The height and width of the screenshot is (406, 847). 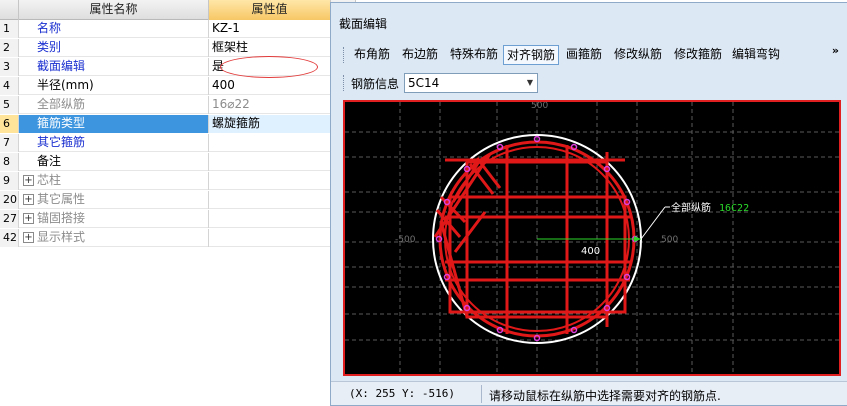 What do you see at coordinates (114, 105) in the screenshot?
I see `property-name: 全部纵筋` at bounding box center [114, 105].